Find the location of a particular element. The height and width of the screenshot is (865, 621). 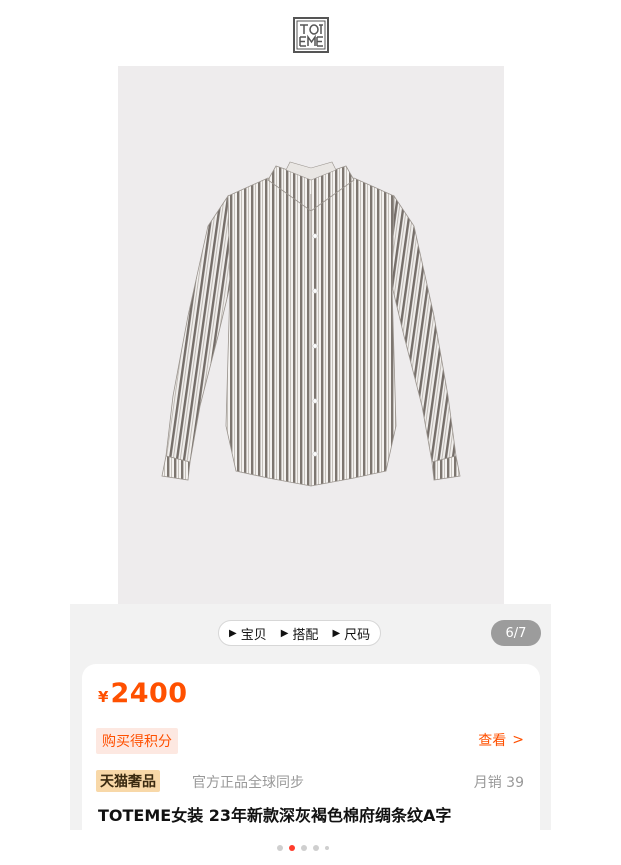

monthly-sales: 月销 39 is located at coordinates (498, 783).